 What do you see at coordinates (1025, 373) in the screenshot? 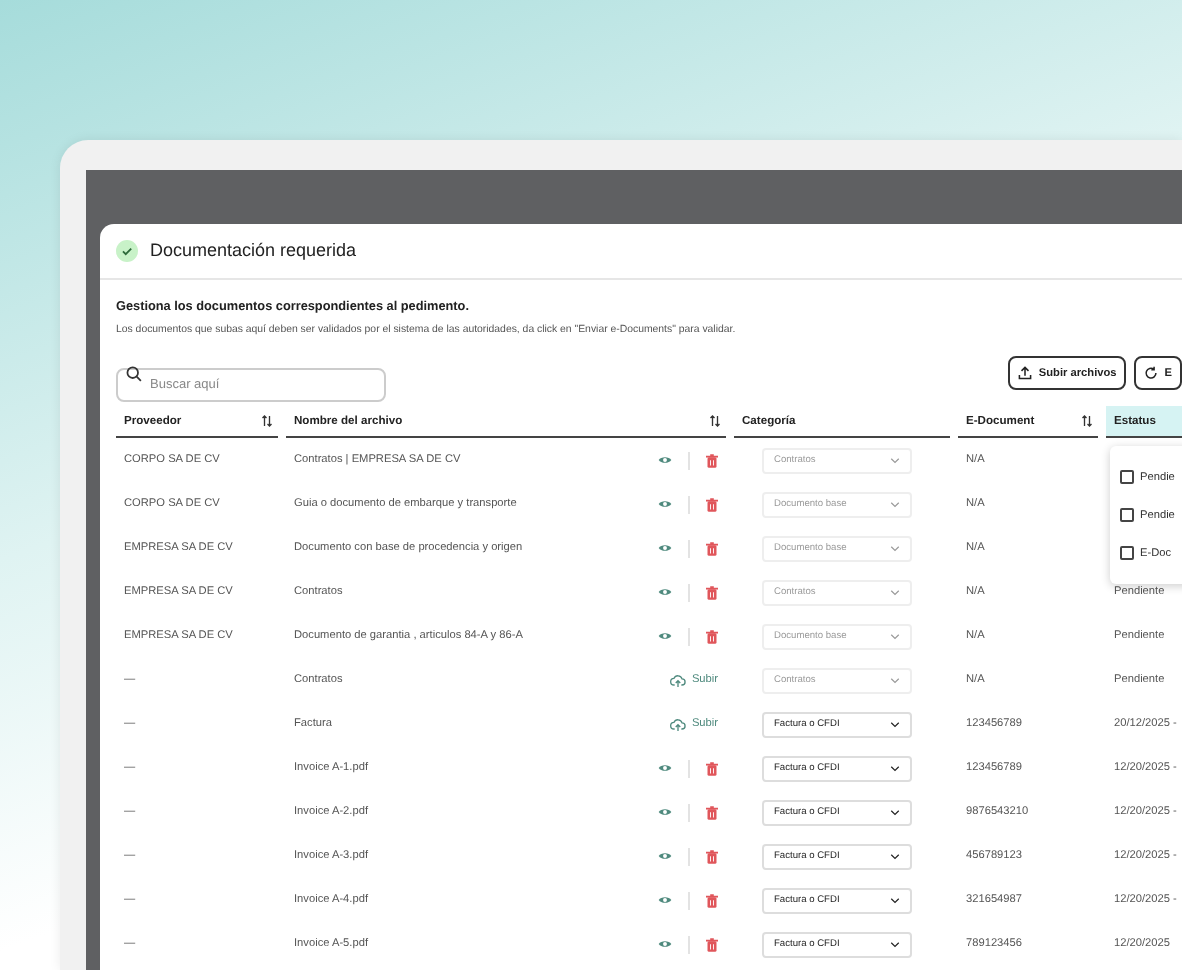
I see `upload-icon` at bounding box center [1025, 373].